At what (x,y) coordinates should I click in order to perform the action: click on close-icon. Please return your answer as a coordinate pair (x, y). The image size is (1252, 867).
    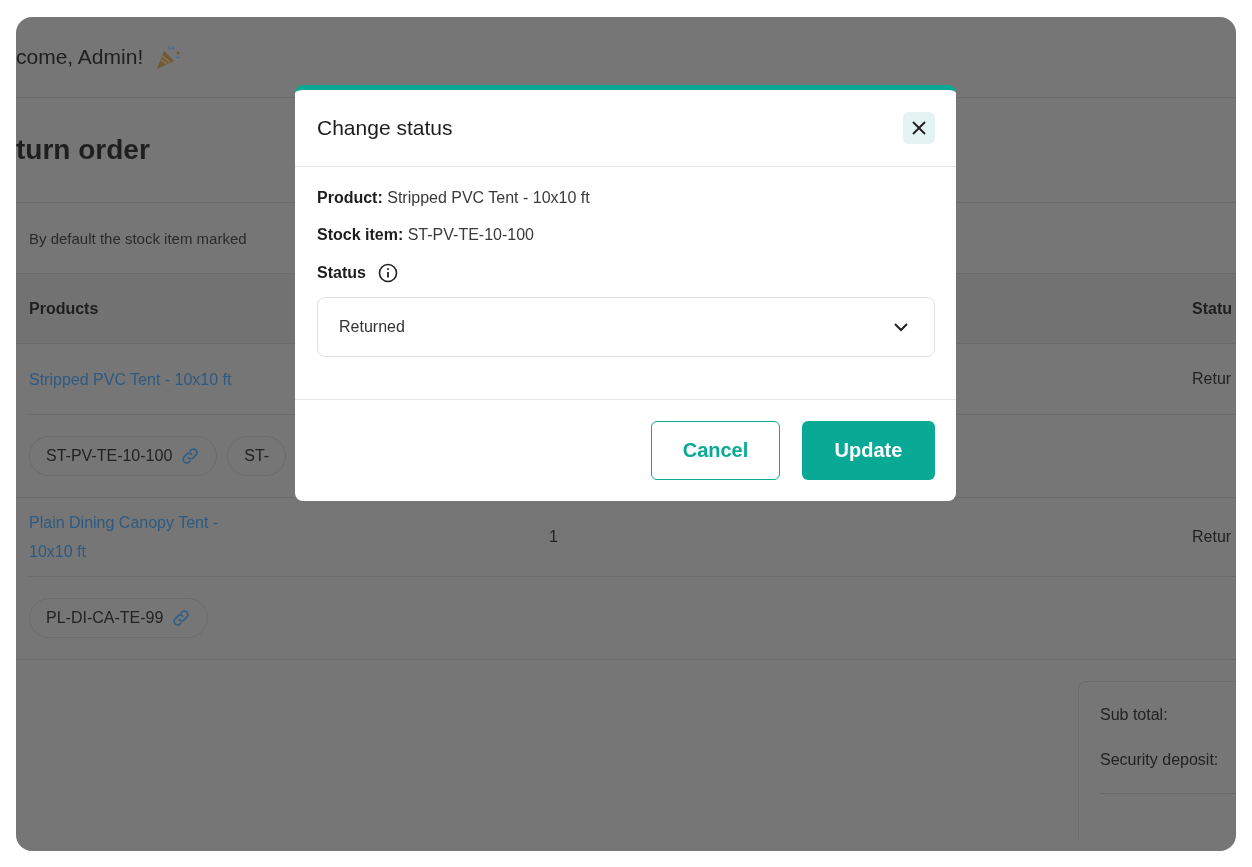
    Looking at the image, I should click on (919, 128).